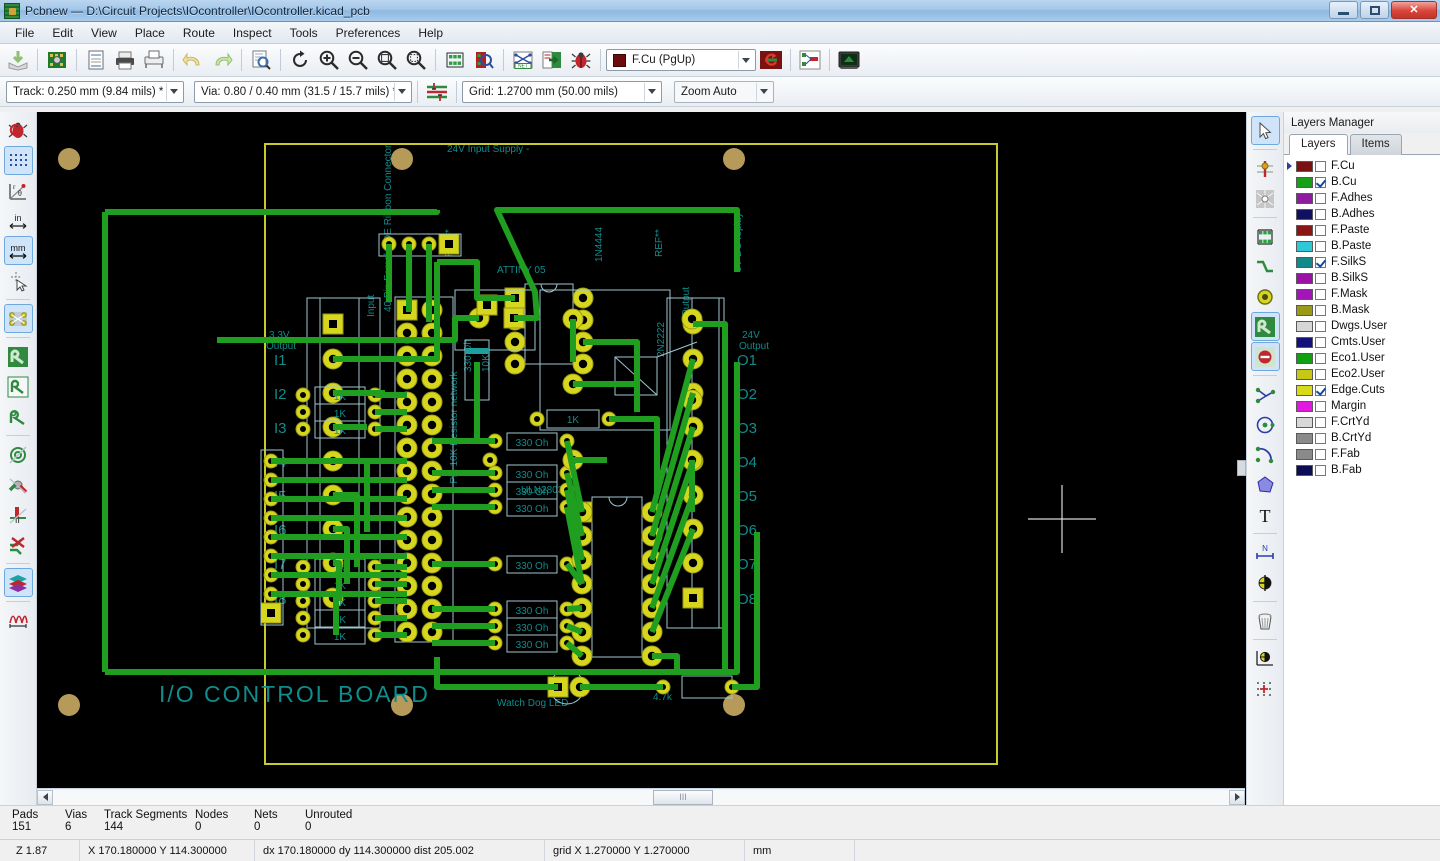  I want to click on zoom-out-icon, so click(358, 60).